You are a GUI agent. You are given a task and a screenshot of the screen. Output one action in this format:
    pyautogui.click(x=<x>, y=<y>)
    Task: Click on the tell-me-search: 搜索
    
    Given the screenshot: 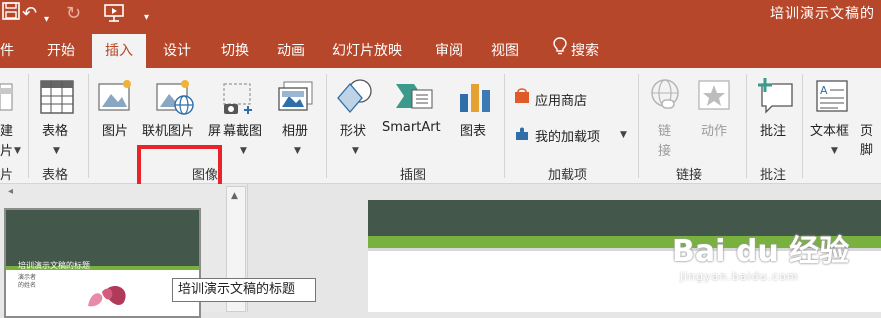 What is the action you would take?
    pyautogui.click(x=576, y=51)
    